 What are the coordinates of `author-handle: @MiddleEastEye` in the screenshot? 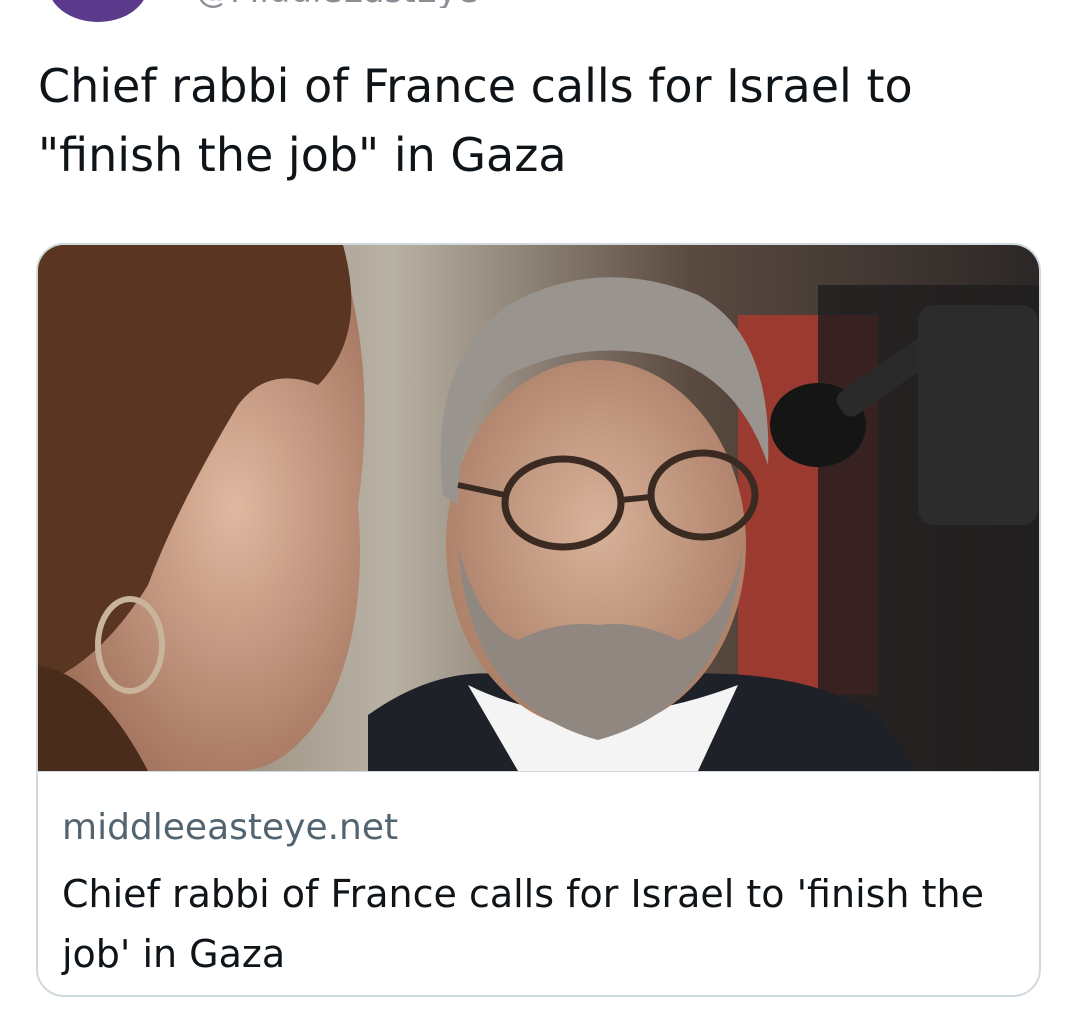 It's located at (337, 4).